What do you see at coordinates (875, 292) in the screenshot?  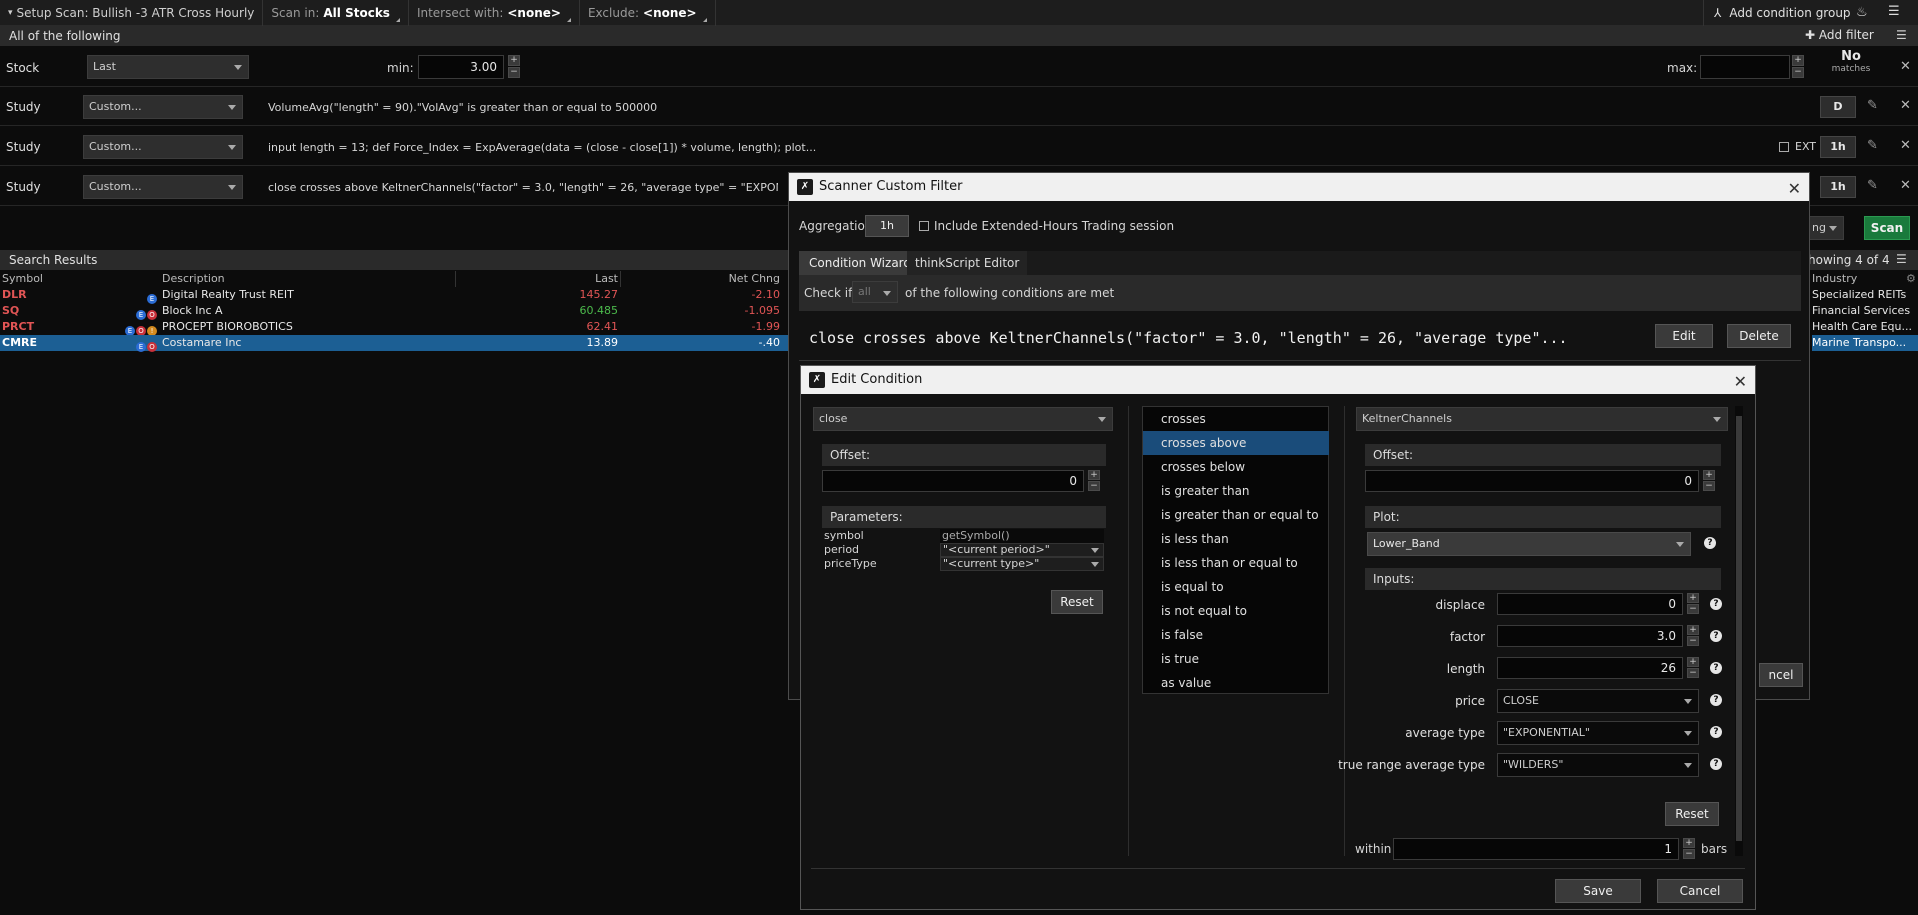 I see `check-if-combo: all` at bounding box center [875, 292].